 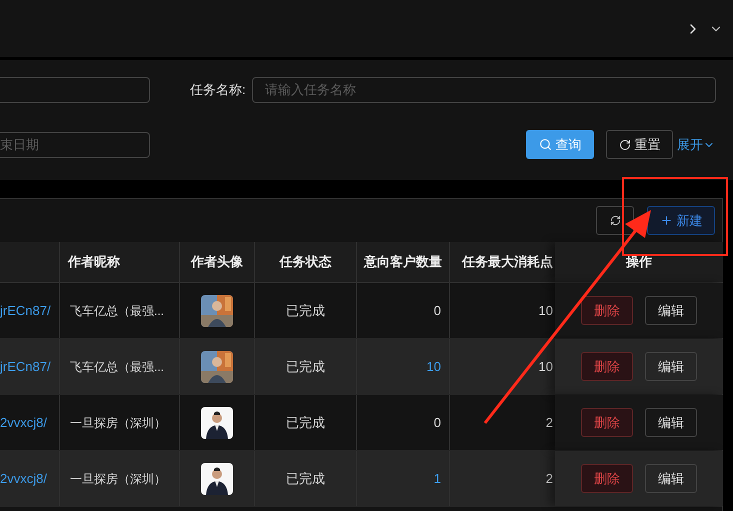 I want to click on column-header: 任务最大消耗点, so click(x=507, y=262).